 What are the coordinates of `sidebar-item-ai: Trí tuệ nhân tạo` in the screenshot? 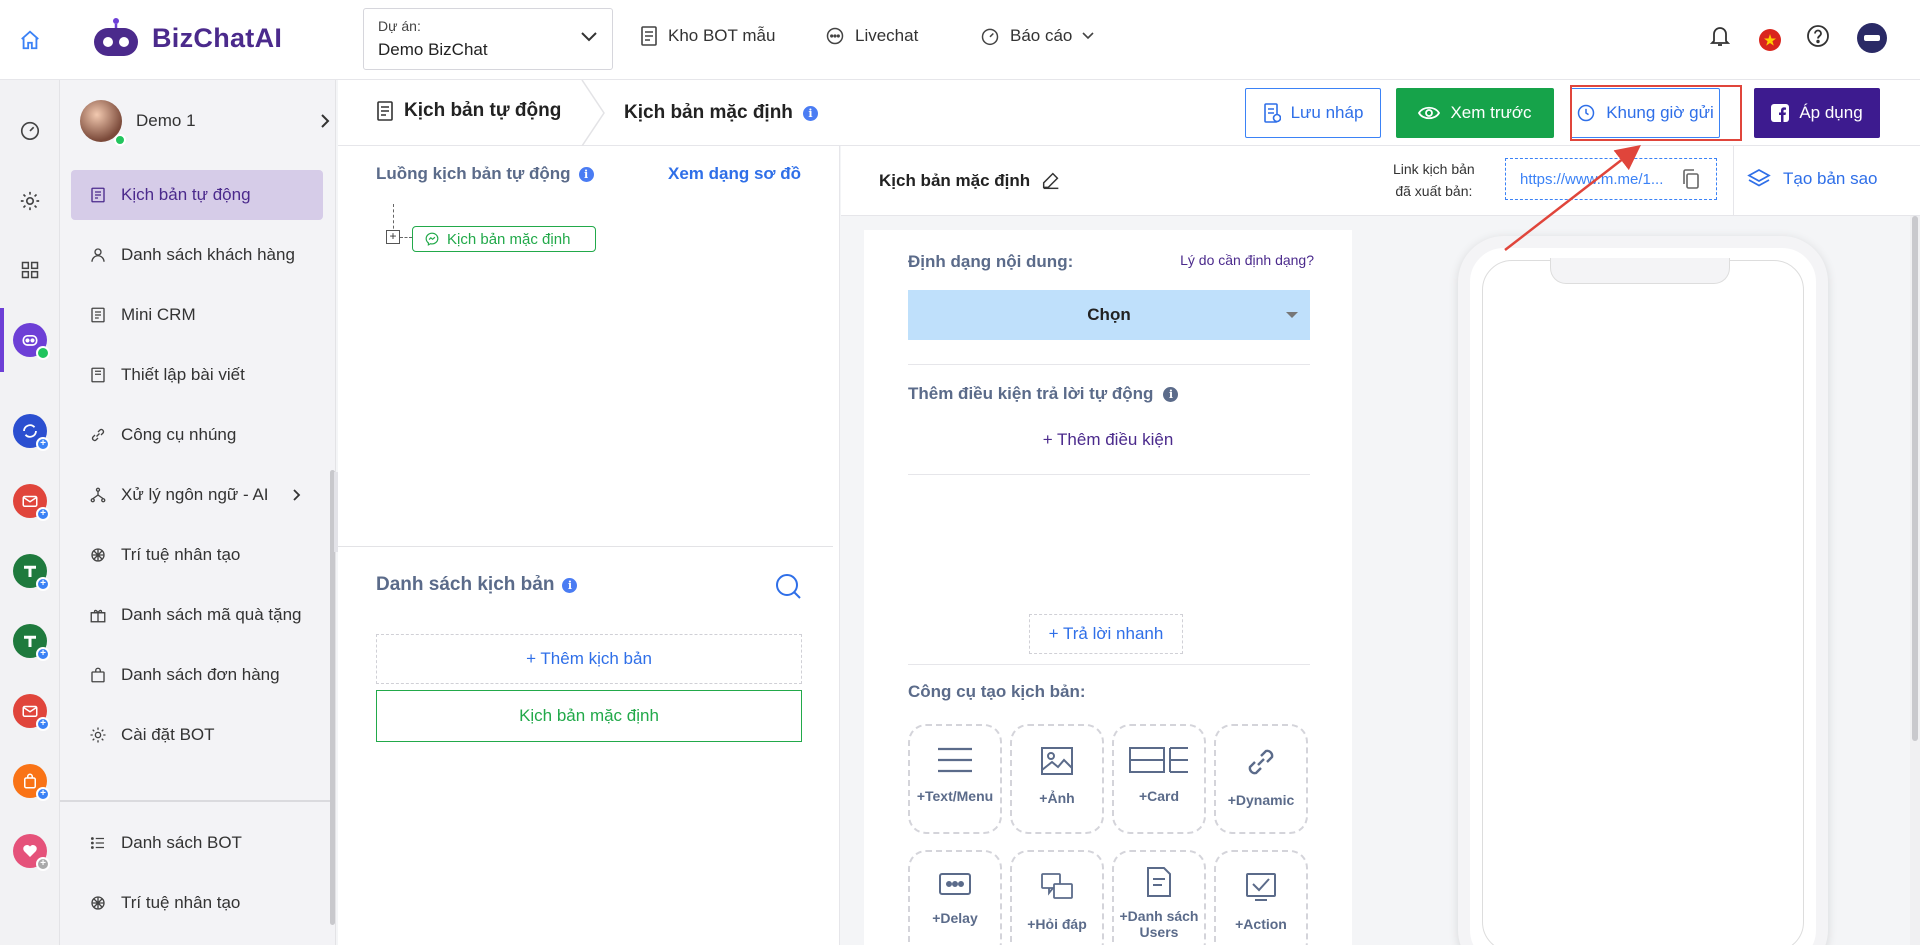 It's located at (197, 555).